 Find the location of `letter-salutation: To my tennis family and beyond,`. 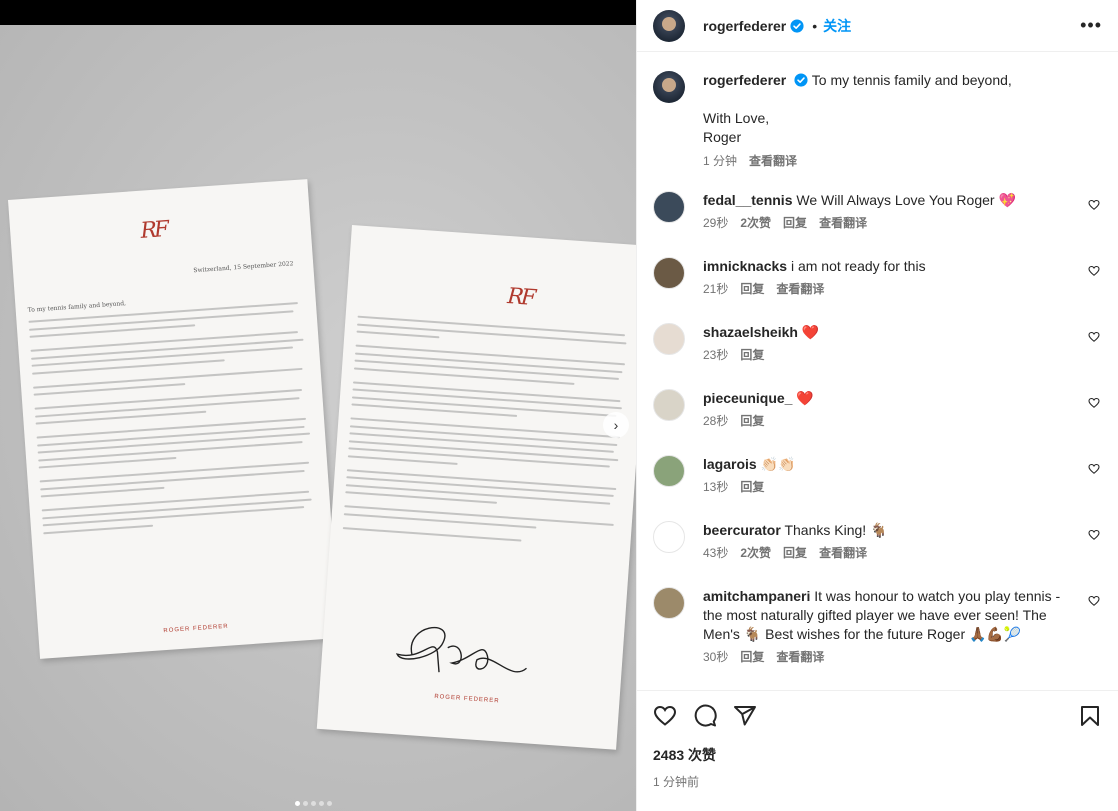

letter-salutation: To my tennis family and beyond, is located at coordinates (77, 307).